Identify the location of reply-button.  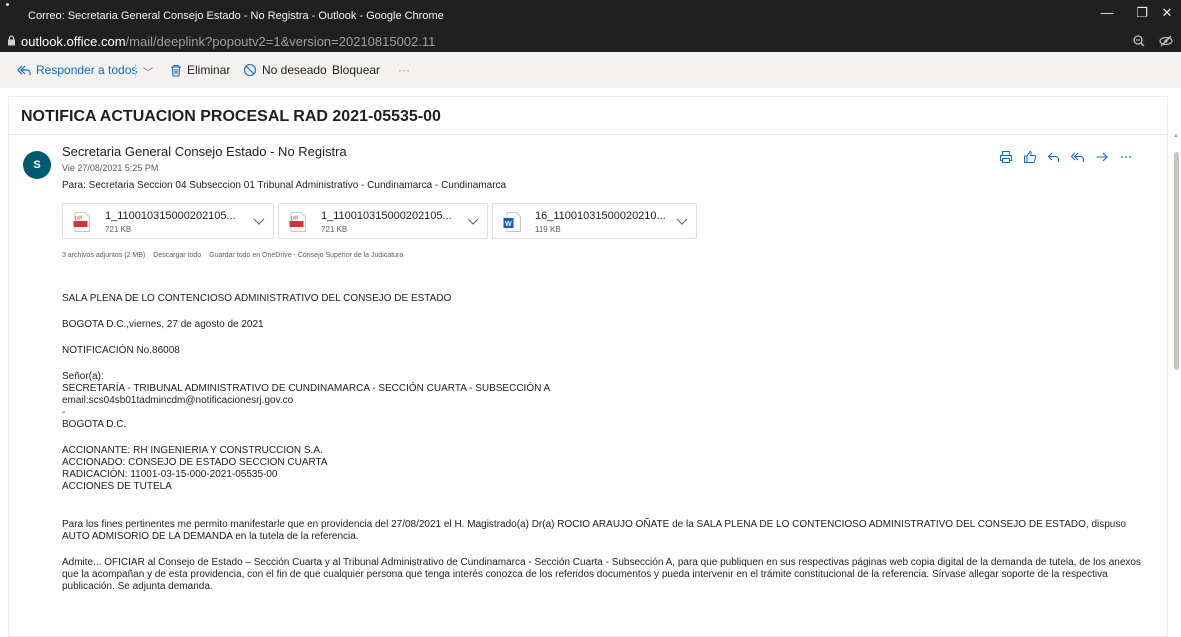
(1054, 157).